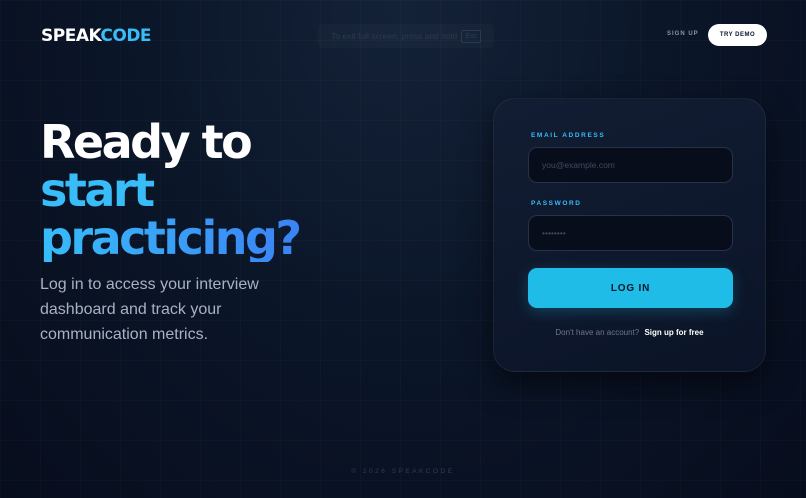  I want to click on hero-heading: Ready to start practicing?, so click(171, 190).